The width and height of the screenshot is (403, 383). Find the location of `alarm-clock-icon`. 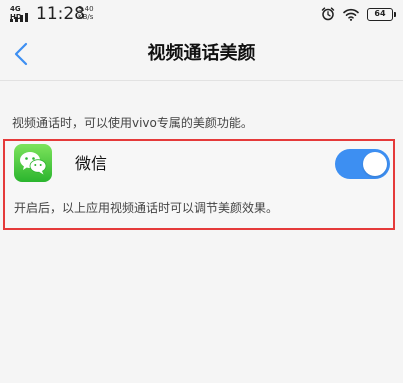

alarm-clock-icon is located at coordinates (328, 14).